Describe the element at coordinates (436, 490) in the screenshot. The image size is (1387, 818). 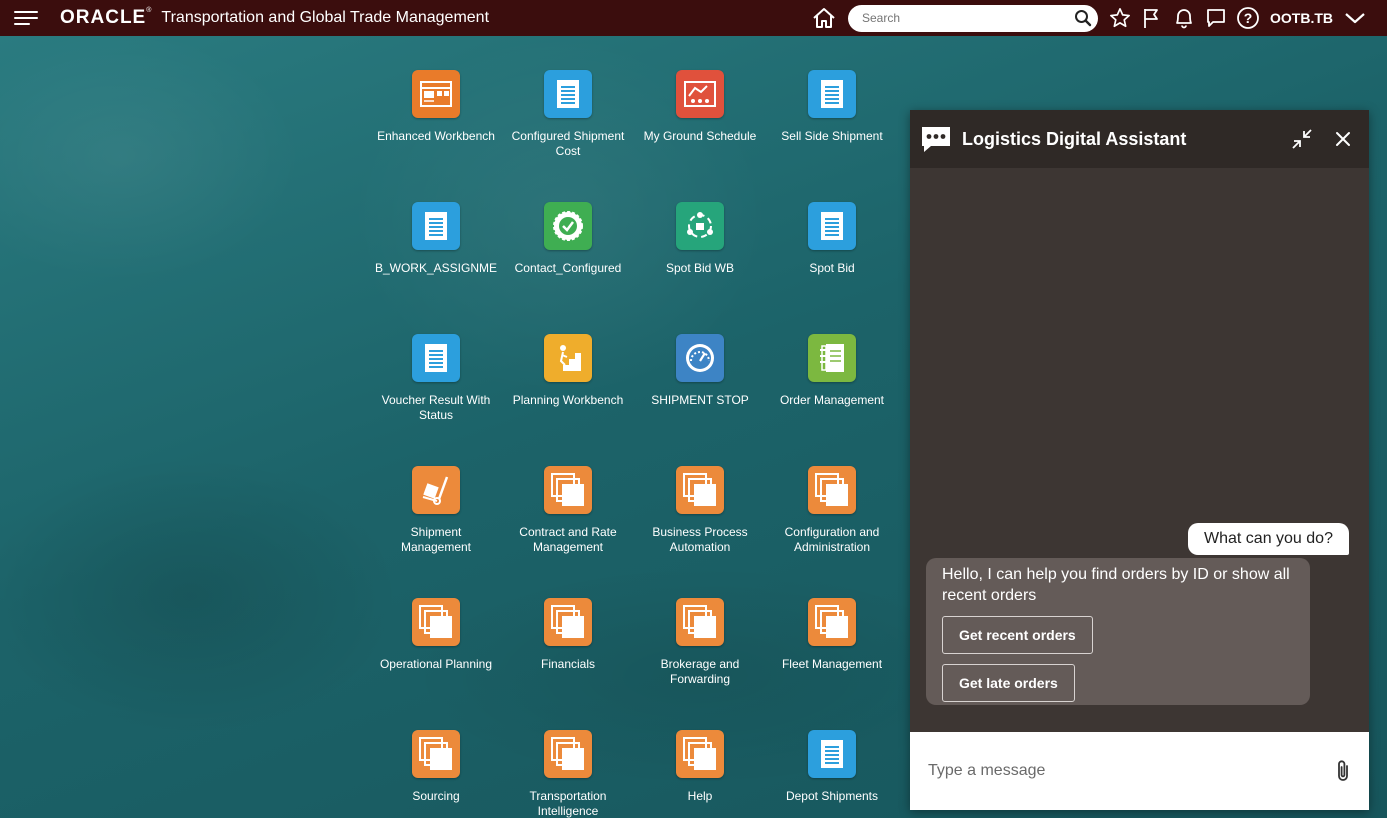
I see `hand-truck-icon` at that location.